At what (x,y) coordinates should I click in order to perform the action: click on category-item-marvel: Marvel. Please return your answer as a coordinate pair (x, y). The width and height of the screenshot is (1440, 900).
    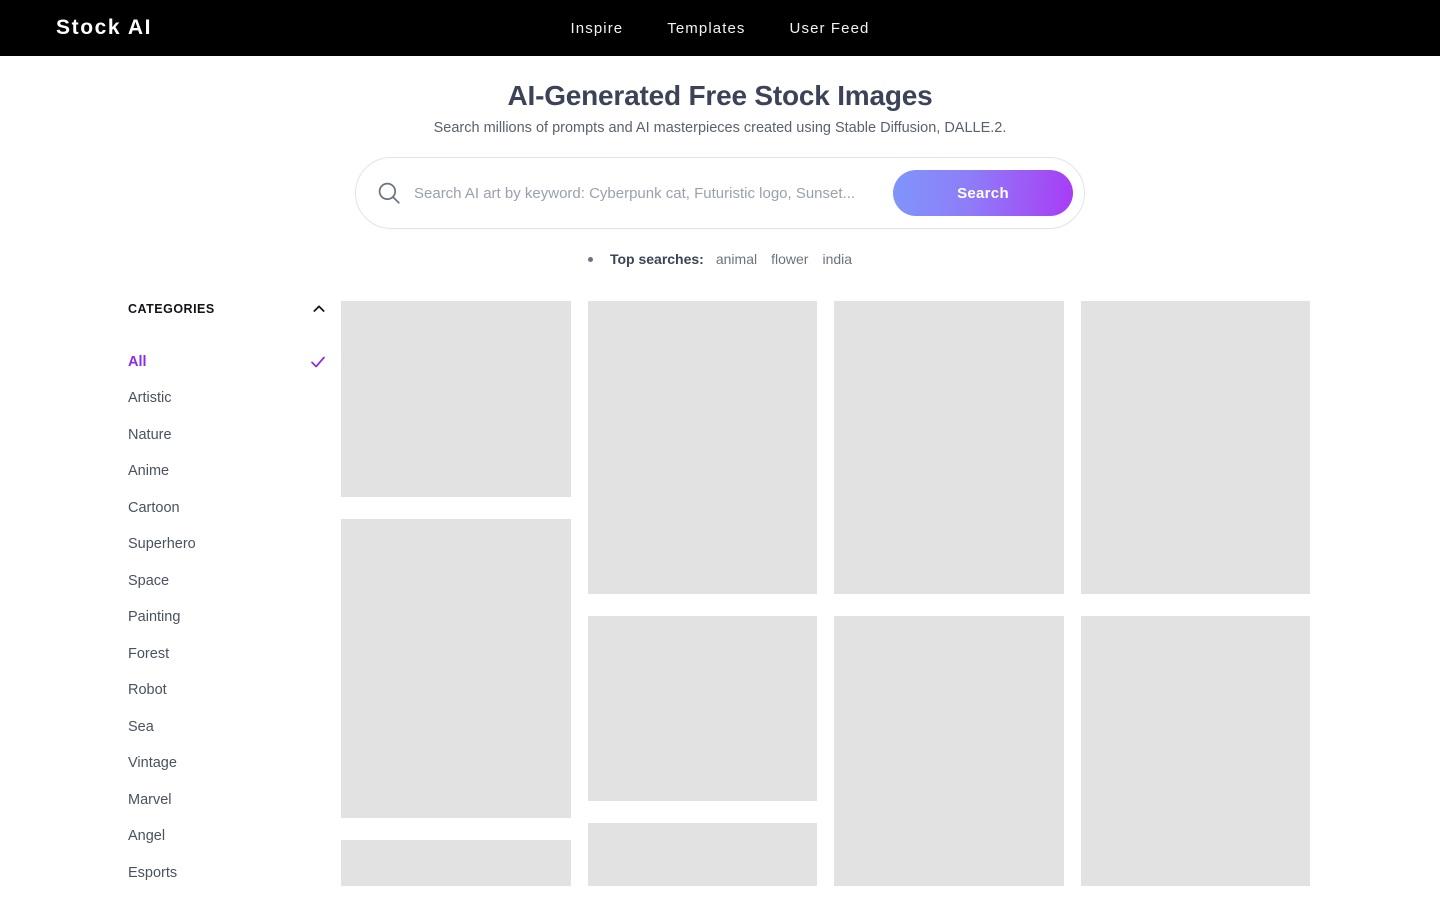
    Looking at the image, I should click on (234, 799).